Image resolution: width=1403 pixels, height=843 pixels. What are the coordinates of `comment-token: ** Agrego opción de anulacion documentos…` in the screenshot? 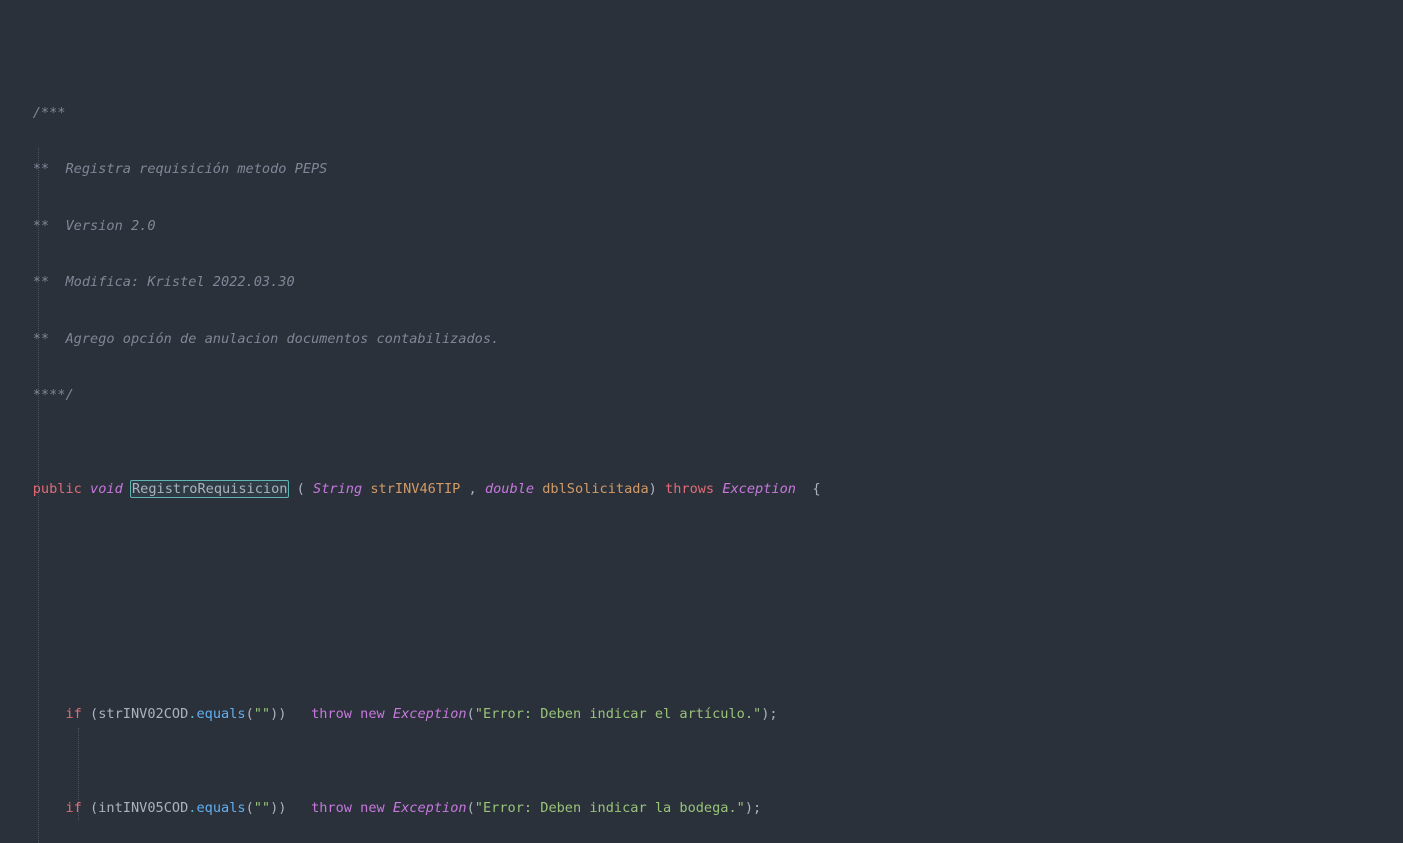 It's located at (250, 338).